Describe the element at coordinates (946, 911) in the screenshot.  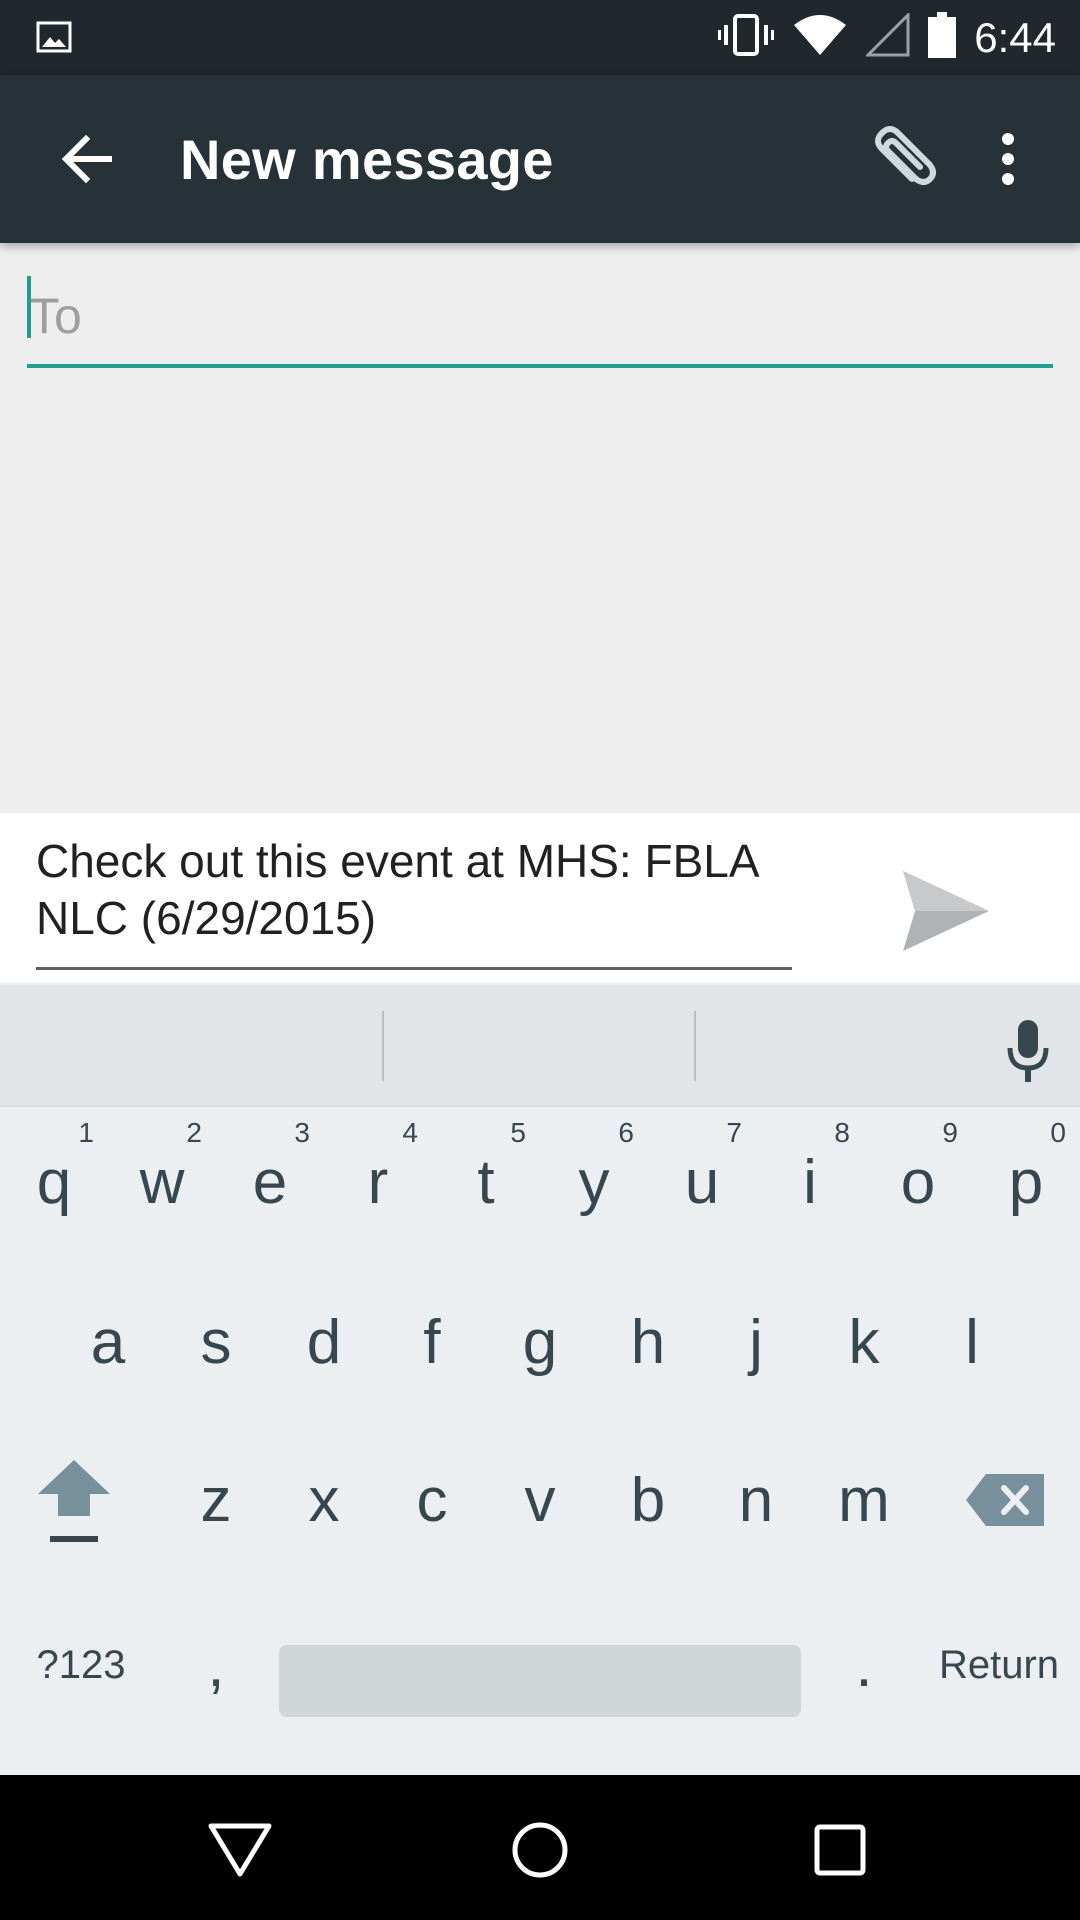
I see `send-icon` at that location.